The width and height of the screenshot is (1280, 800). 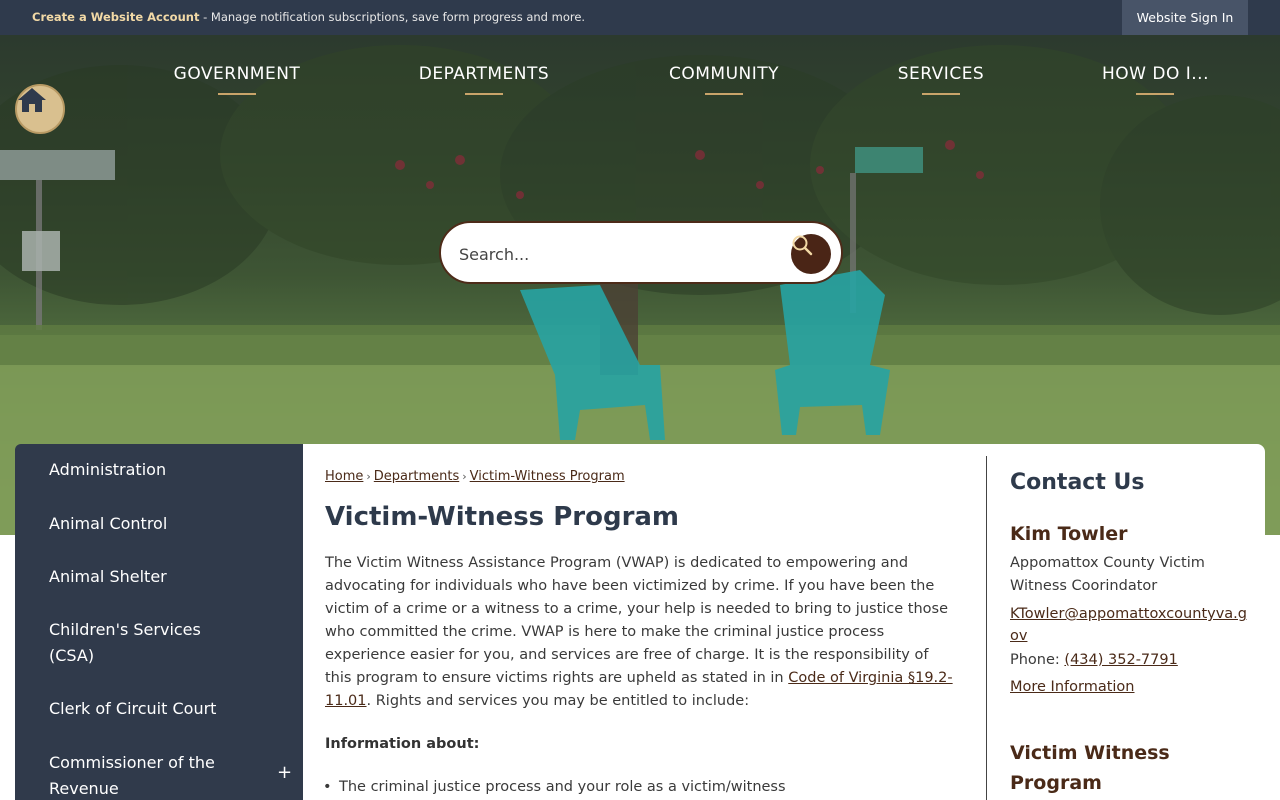 I want to click on info-label: Information about:, so click(x=402, y=744).